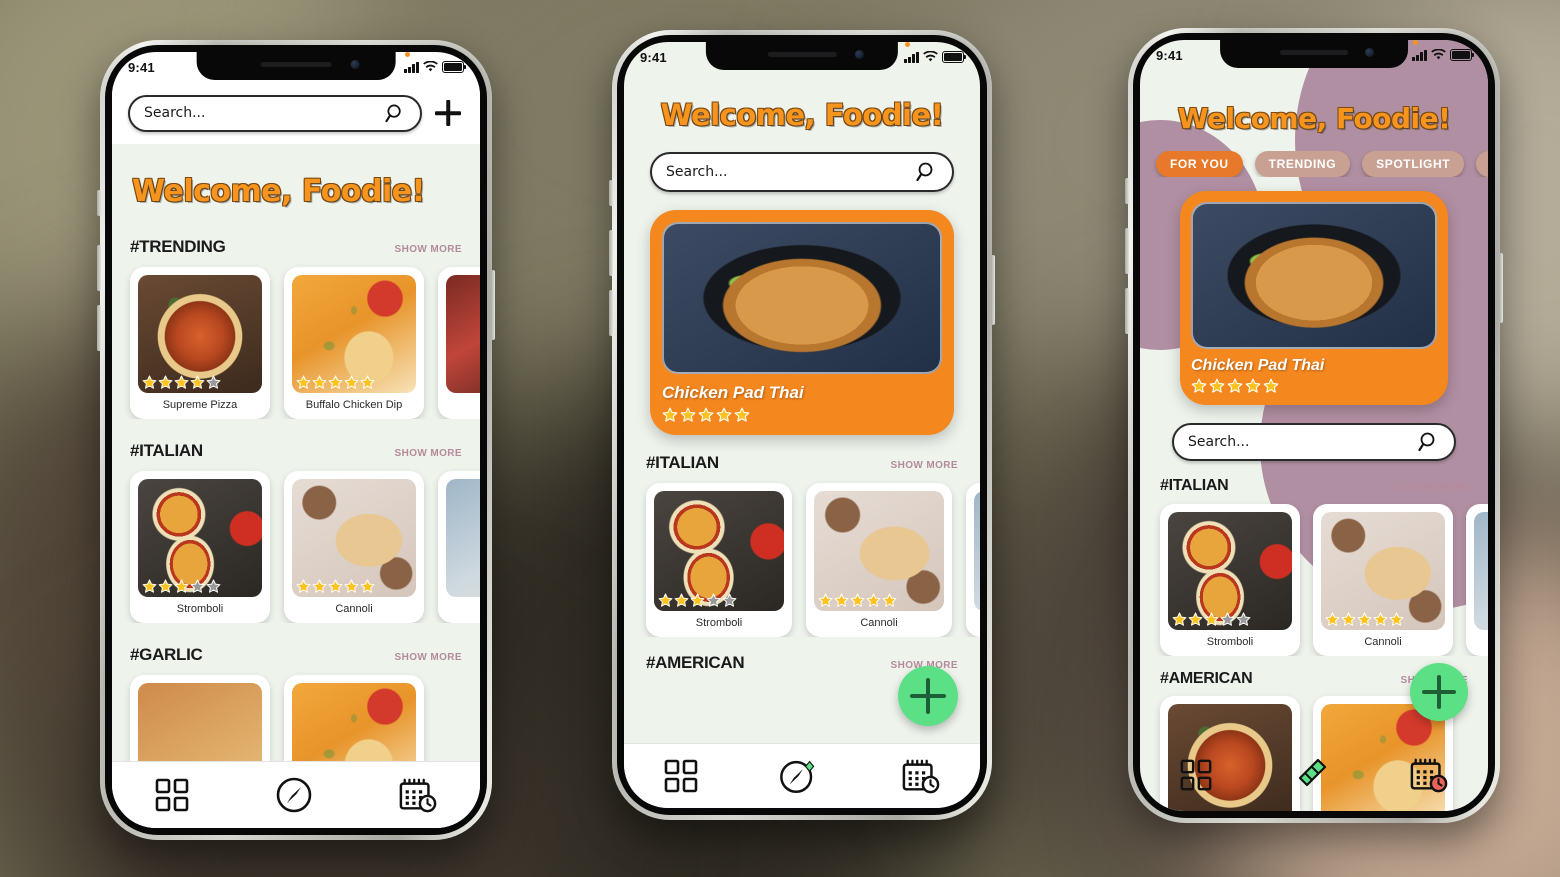 This screenshot has height=877, width=1560. I want to click on section-header: #ITALIAN SHOW MORE, so click(1314, 486).